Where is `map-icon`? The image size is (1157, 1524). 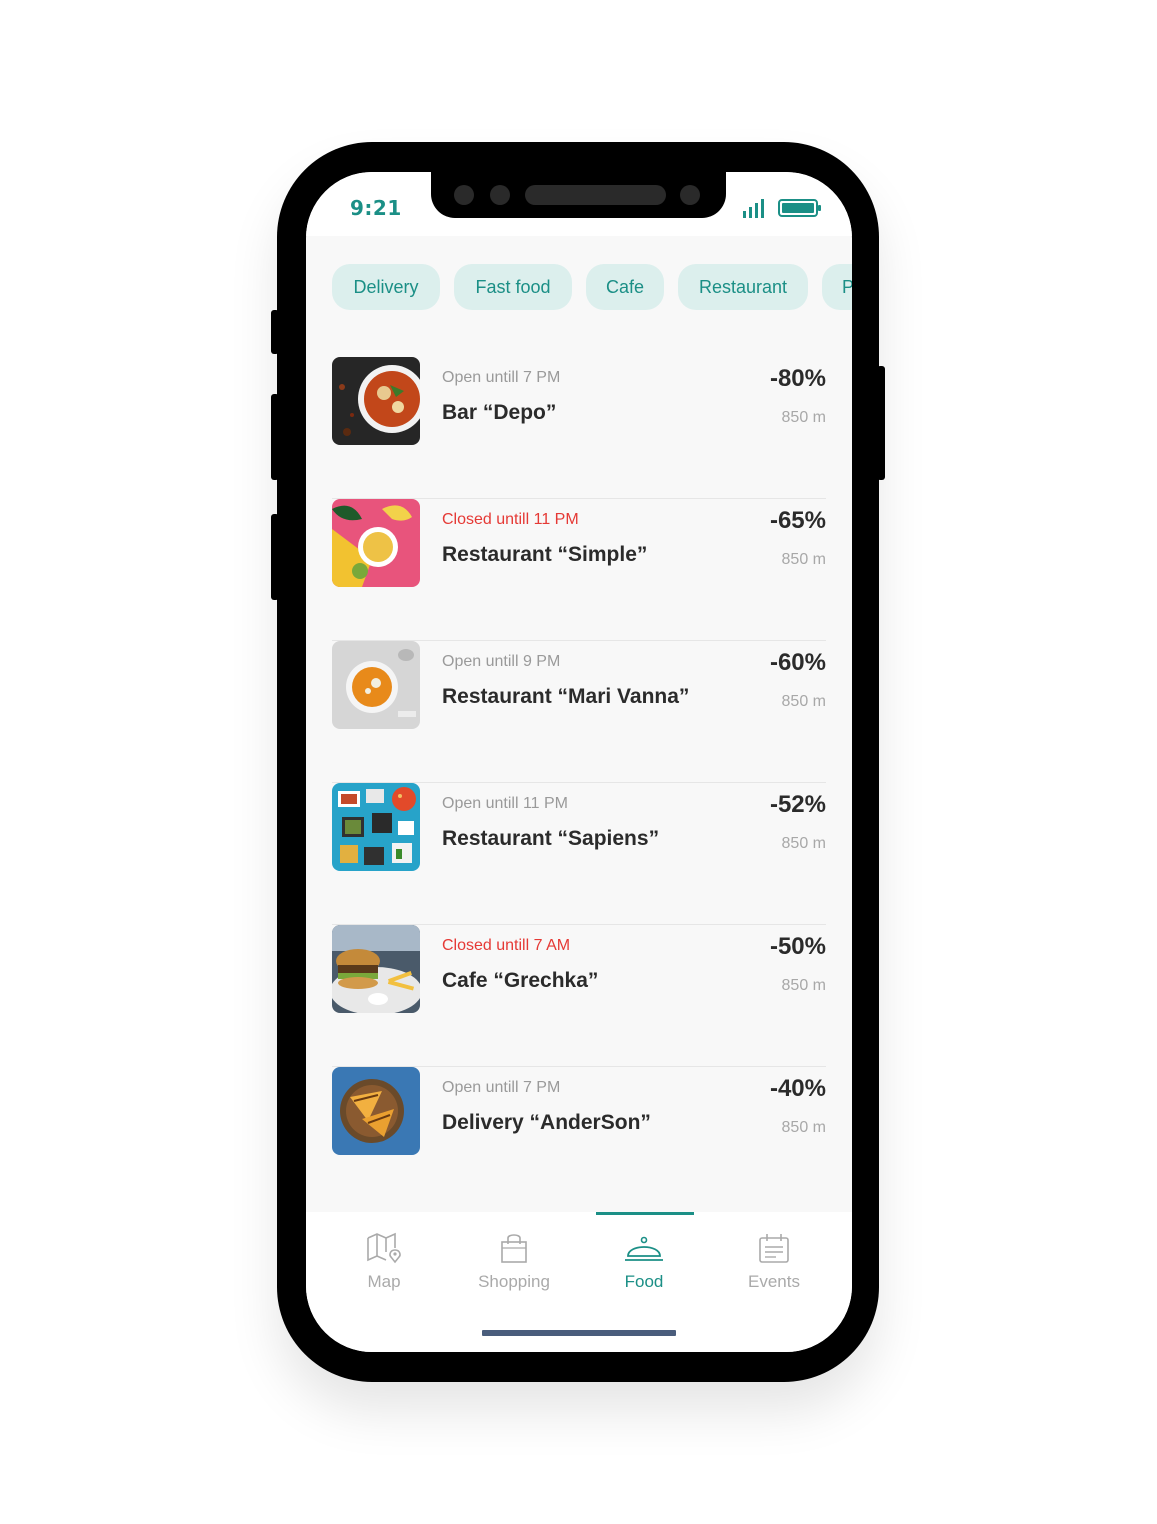 map-icon is located at coordinates (384, 1248).